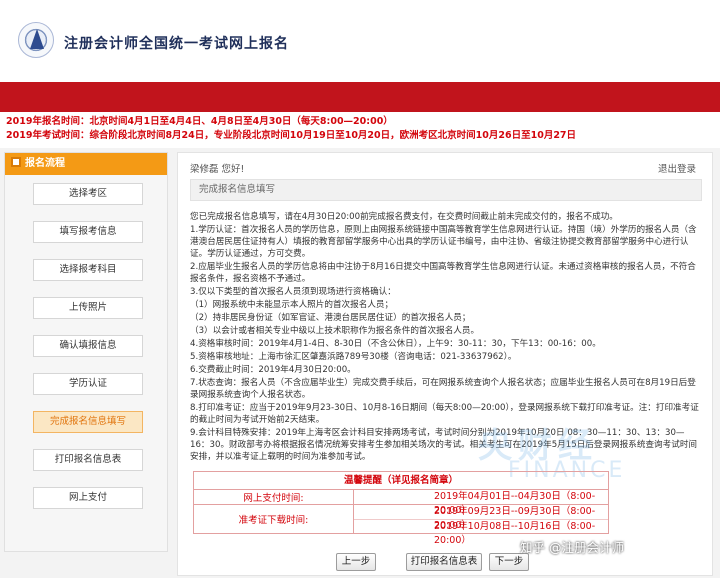 The image size is (720, 578). What do you see at coordinates (515, 518) in the screenshot?
I see `admission-download-value-1: 2019年09月23日--09月30日（8:00-20:00）` at bounding box center [515, 518].